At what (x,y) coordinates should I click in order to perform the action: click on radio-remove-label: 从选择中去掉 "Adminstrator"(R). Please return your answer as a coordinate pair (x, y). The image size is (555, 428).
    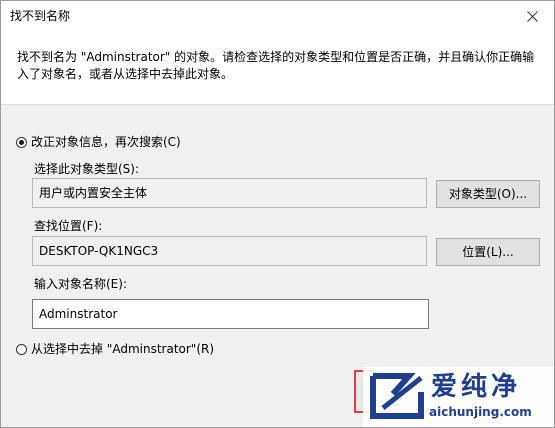
    Looking at the image, I should click on (123, 349).